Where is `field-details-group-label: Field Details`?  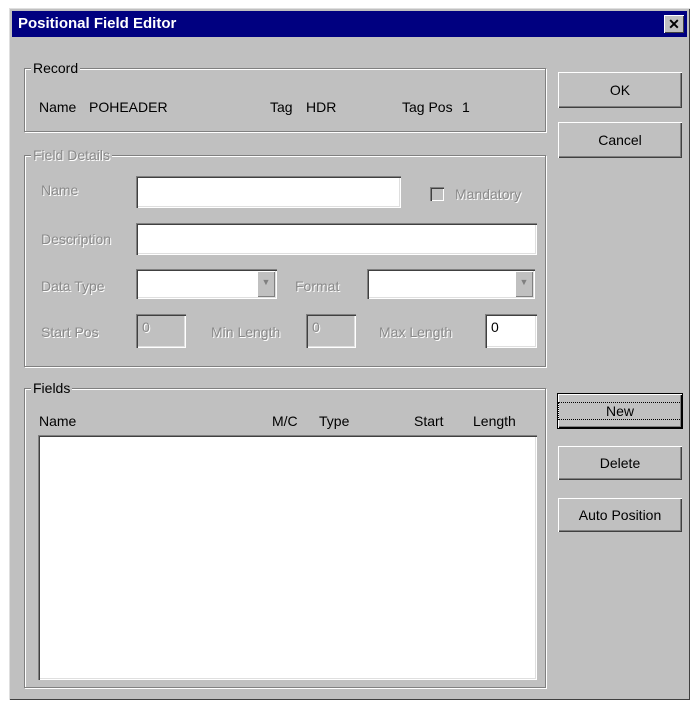
field-details-group-label: Field Details is located at coordinates (72, 155).